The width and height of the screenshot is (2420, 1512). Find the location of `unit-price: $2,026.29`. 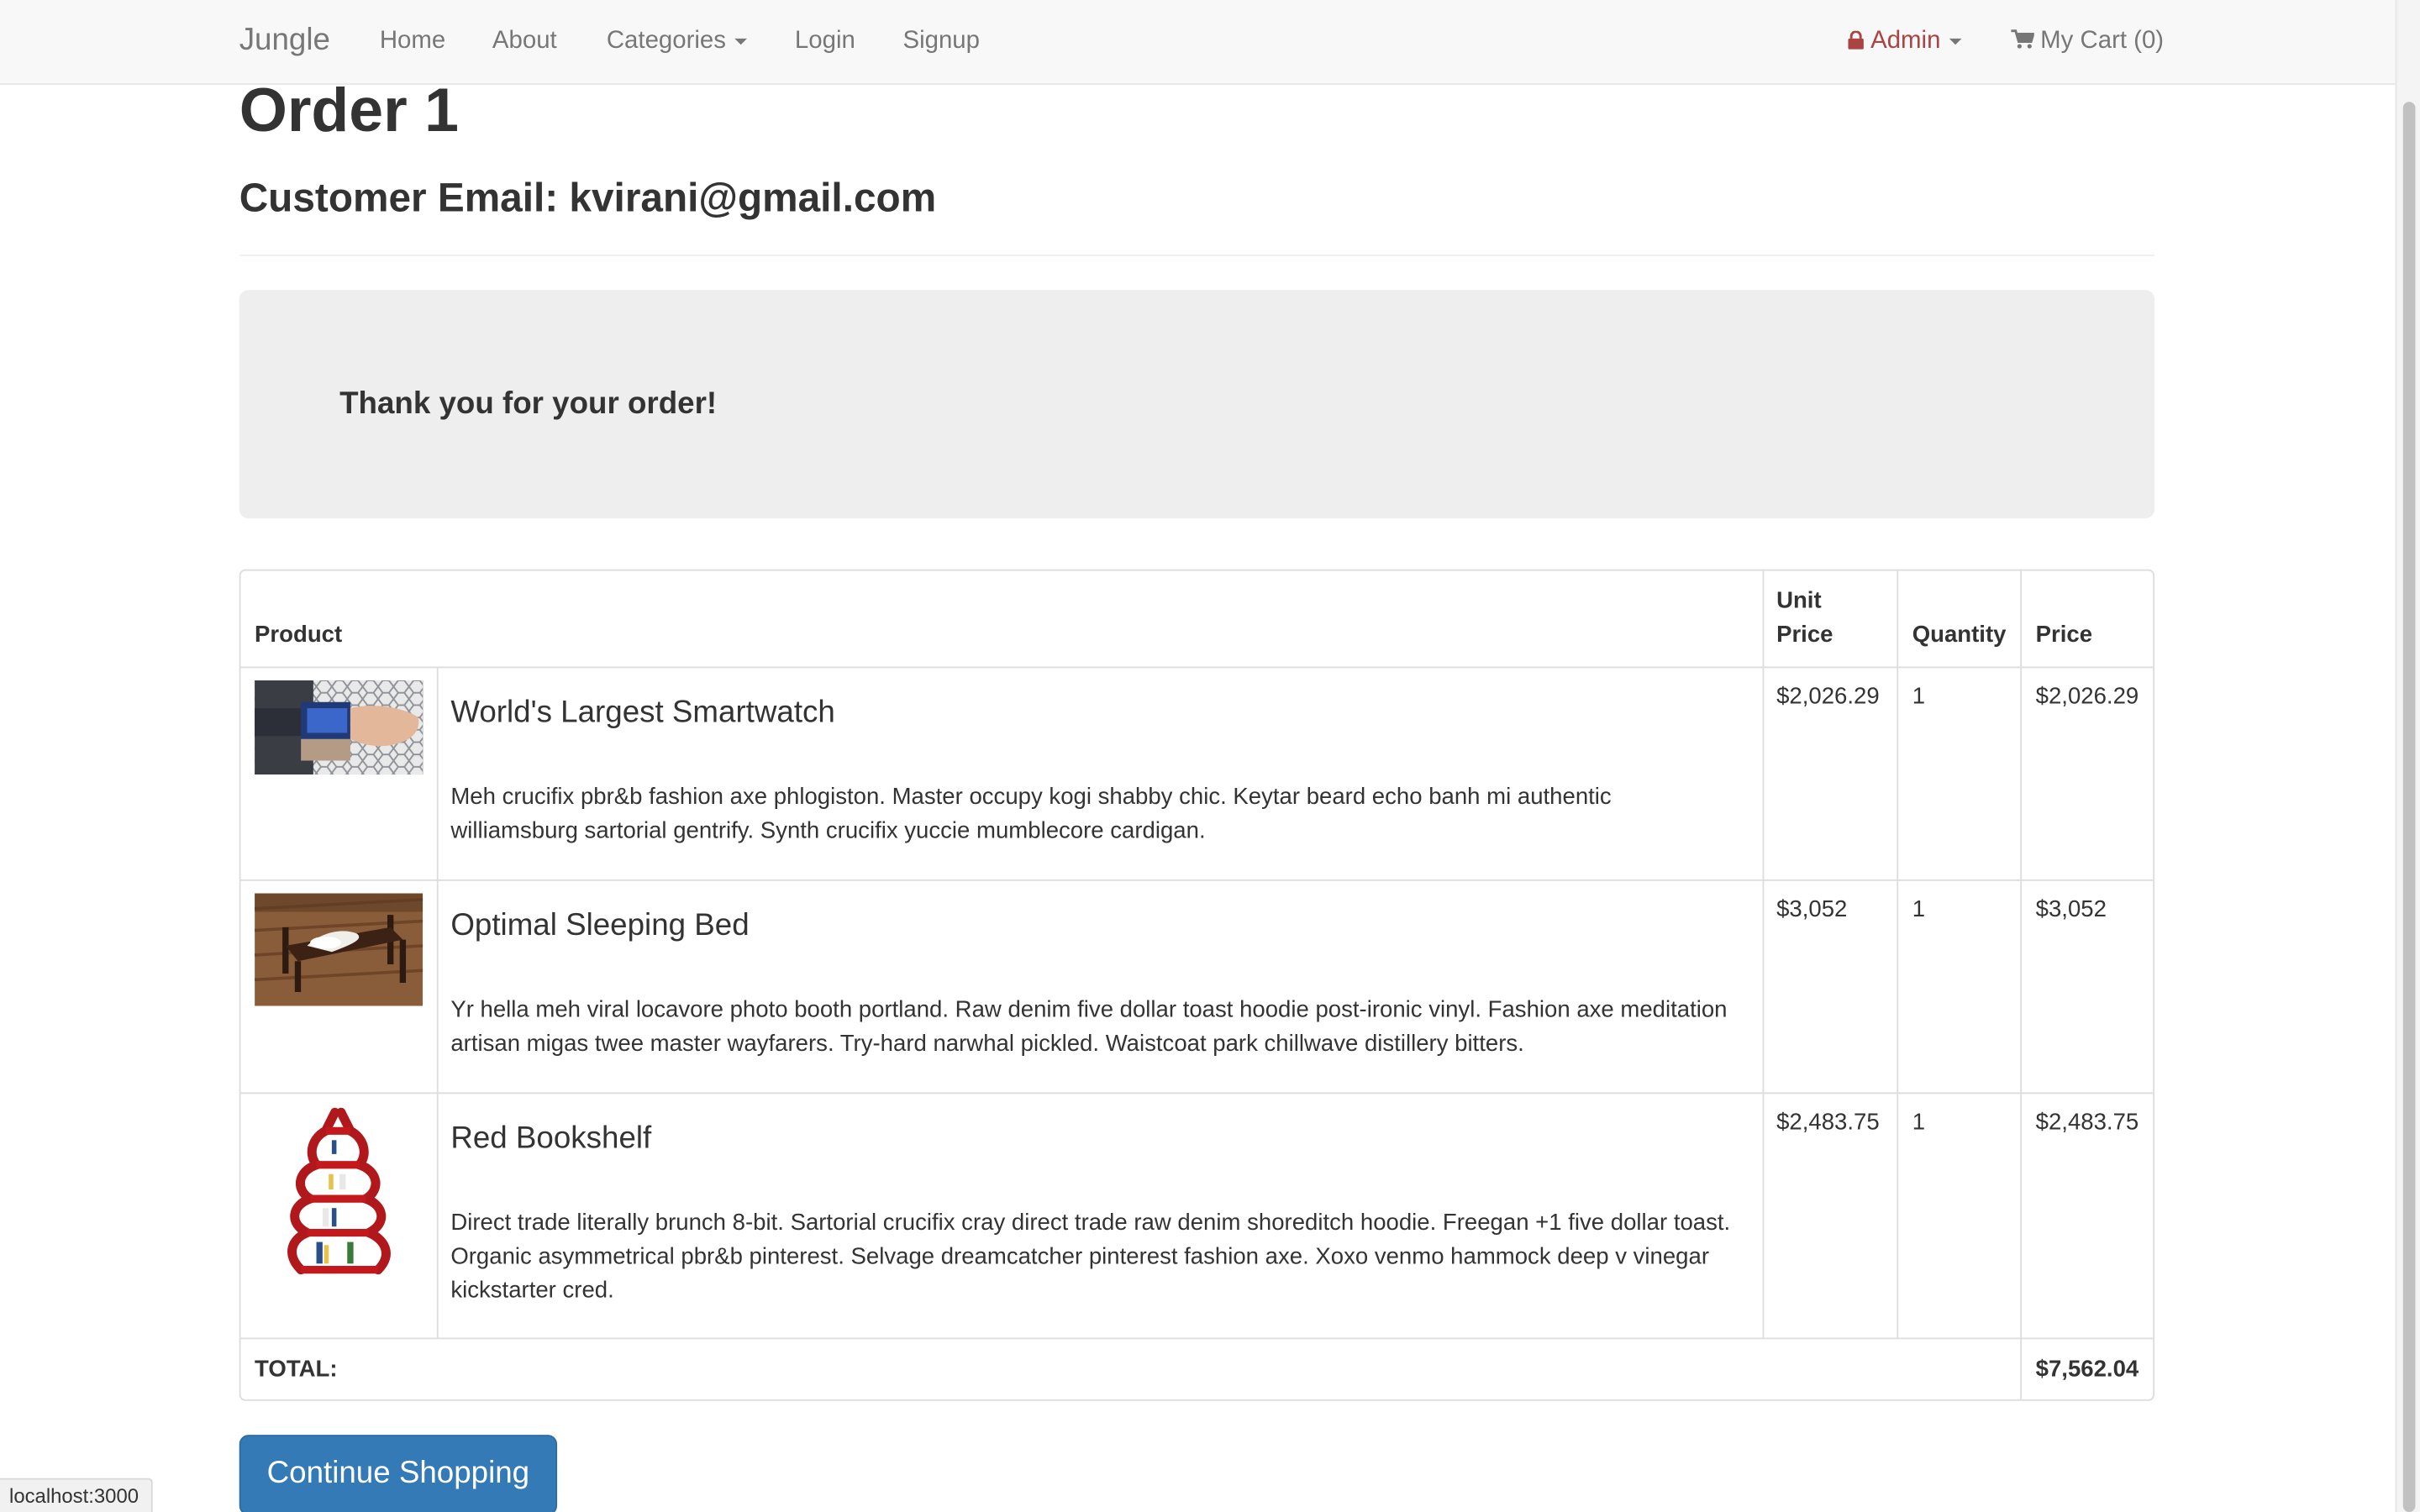

unit-price: $2,026.29 is located at coordinates (1828, 696).